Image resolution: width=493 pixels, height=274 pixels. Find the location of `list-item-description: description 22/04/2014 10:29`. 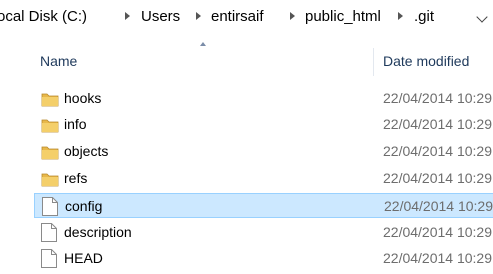

list-item-description: description 22/04/2014 10:29 is located at coordinates (263, 232).